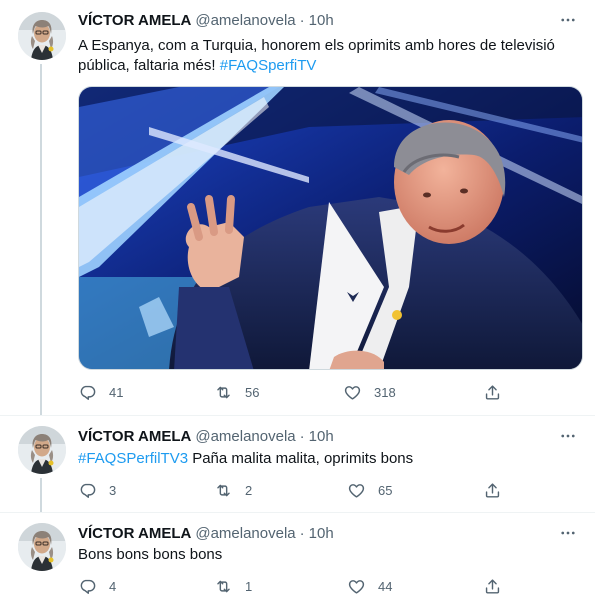 The height and width of the screenshot is (607, 595). What do you see at coordinates (249, 490) in the screenshot?
I see `retweet-count: 2` at bounding box center [249, 490].